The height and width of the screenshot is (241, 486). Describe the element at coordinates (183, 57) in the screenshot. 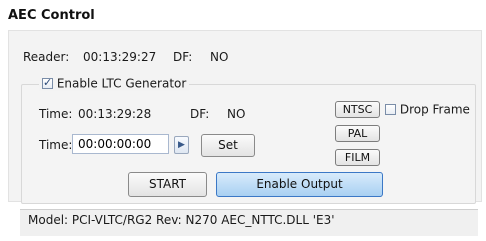

I see `reader-df-label: DF:` at that location.